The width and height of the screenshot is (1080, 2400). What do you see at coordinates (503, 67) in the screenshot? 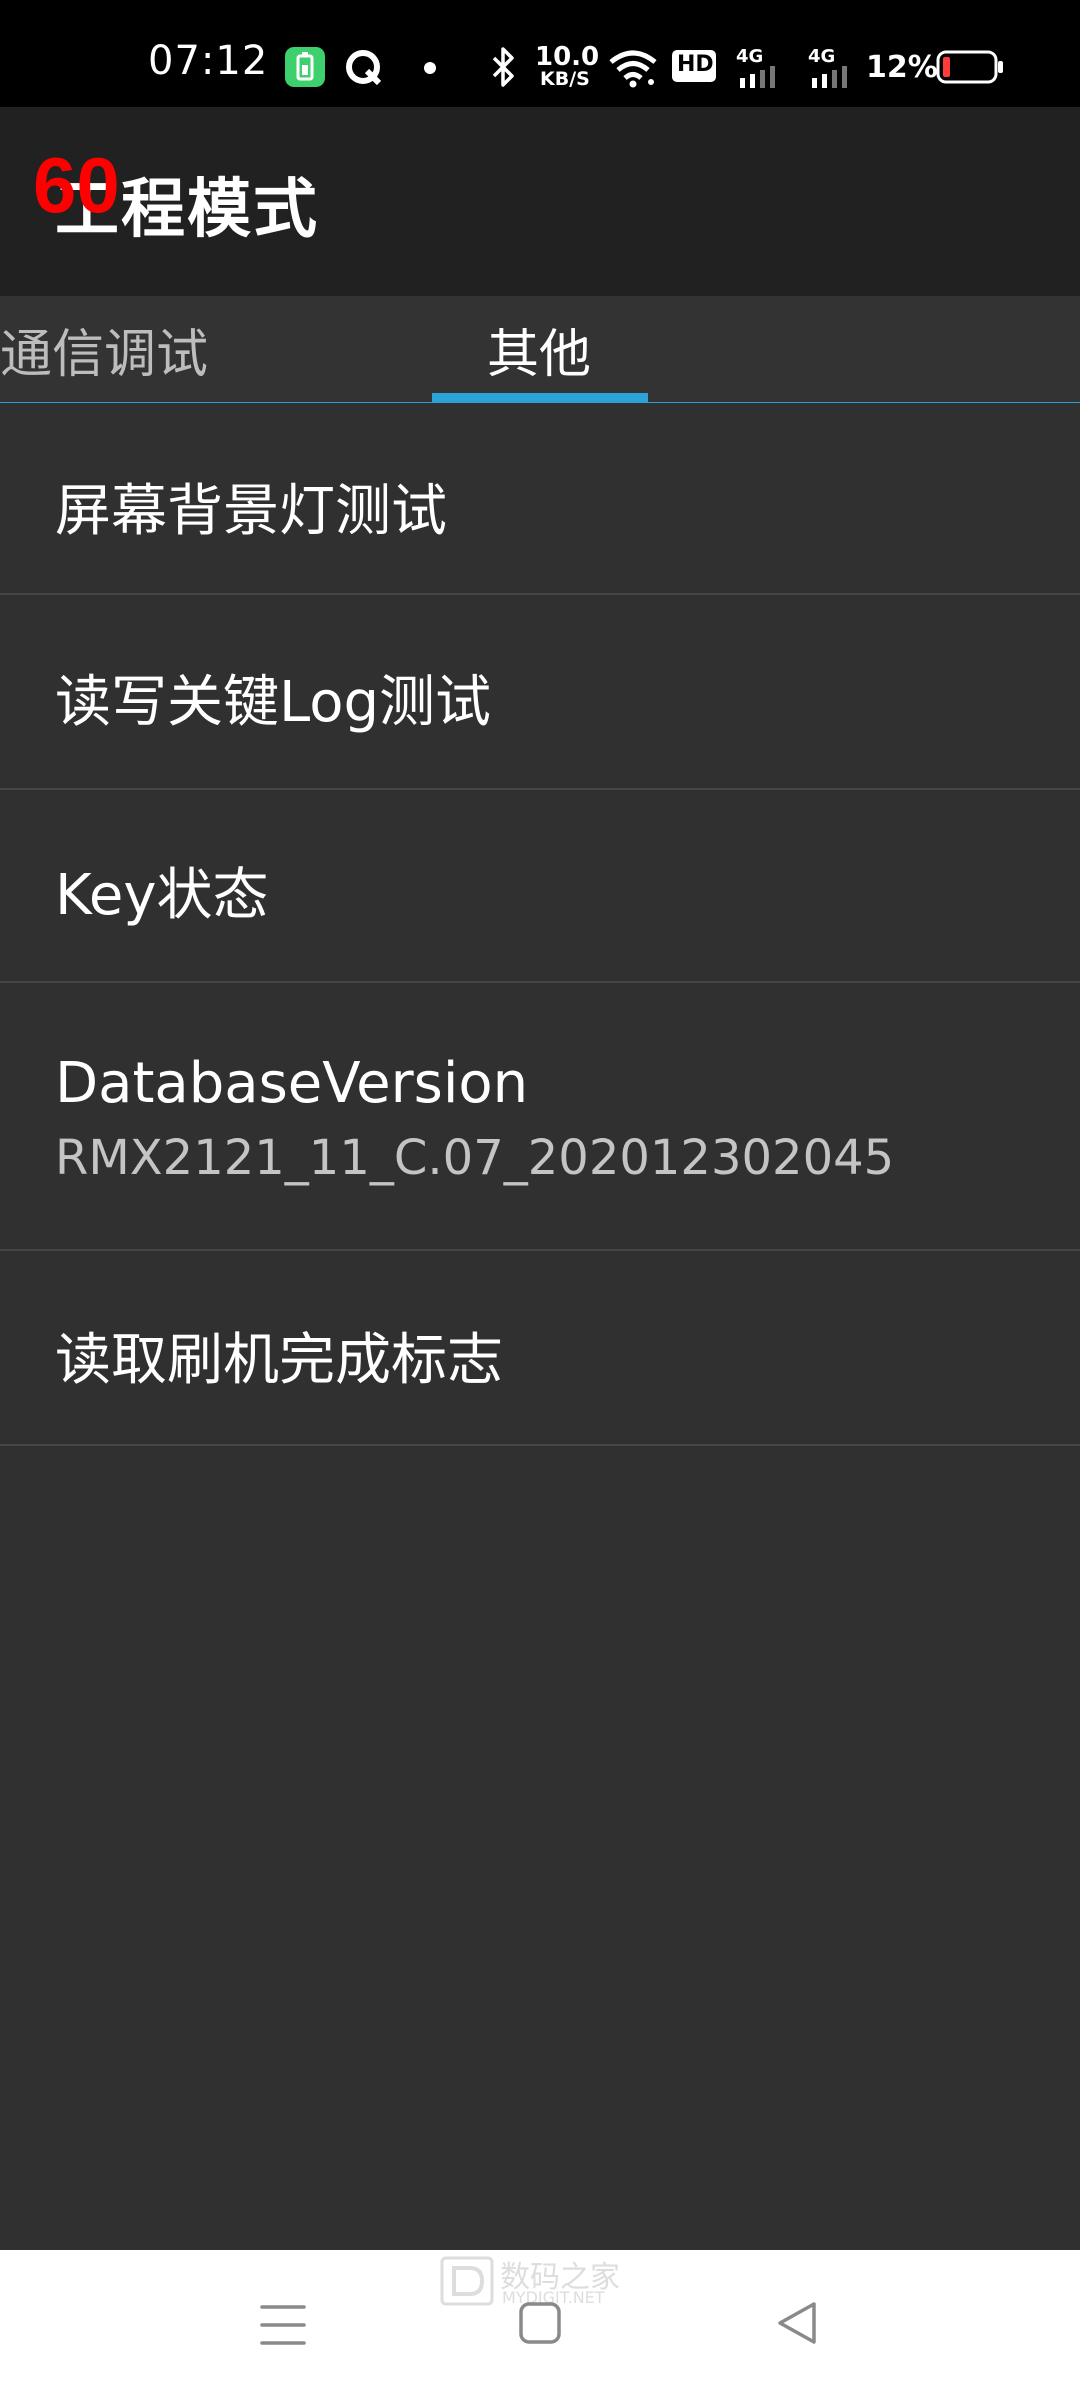
I see `bluetooth-icon` at bounding box center [503, 67].